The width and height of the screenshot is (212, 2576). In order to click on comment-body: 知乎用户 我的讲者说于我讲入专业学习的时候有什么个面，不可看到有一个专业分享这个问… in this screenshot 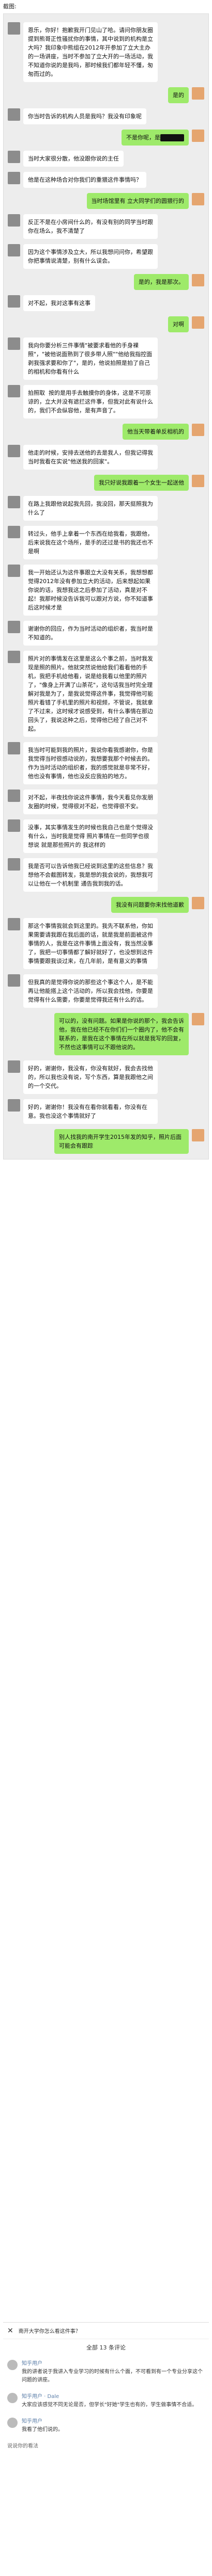, I will do `click(113, 2373)`.